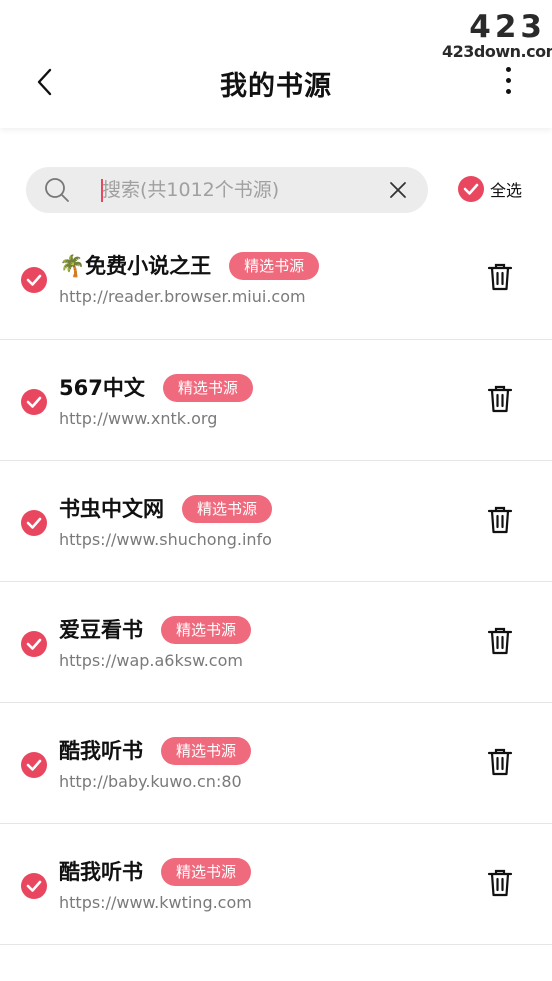 This screenshot has height=981, width=552. Describe the element at coordinates (276, 763) in the screenshot. I see `source-row: 酷我听书 精选书源 http://baby.kuwo.cn:80` at that location.